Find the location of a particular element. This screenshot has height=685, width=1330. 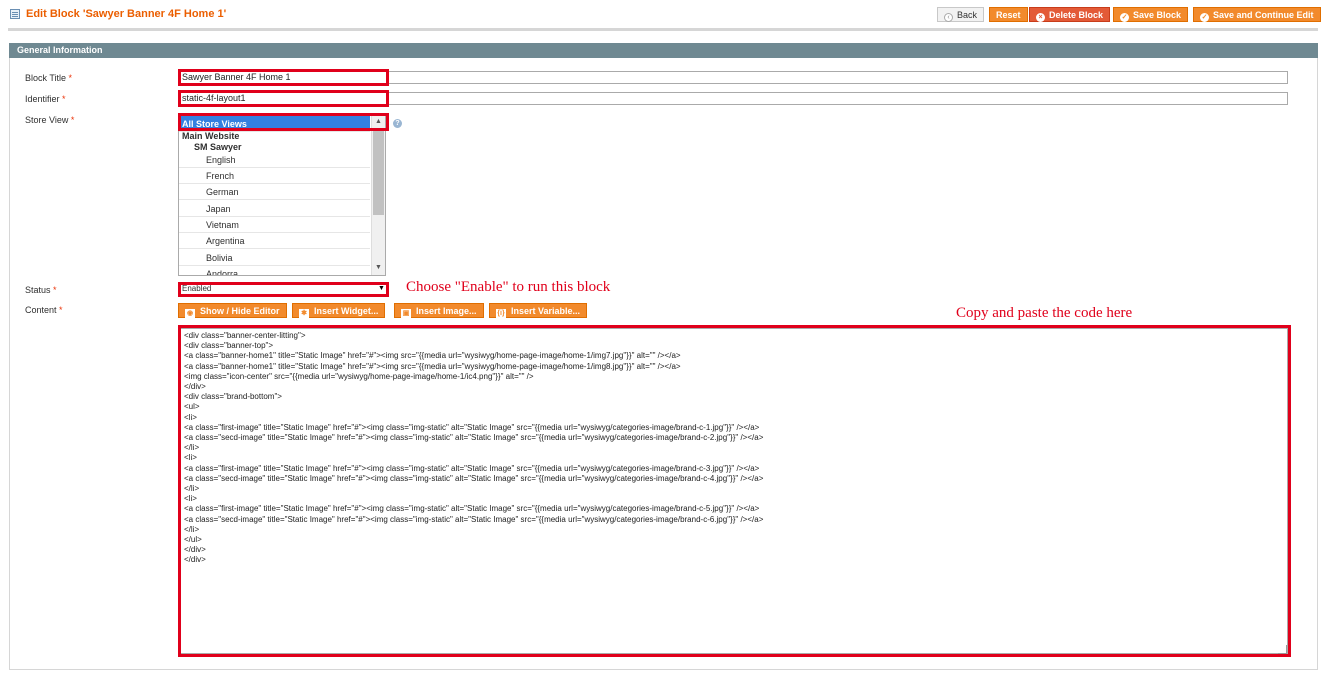

back-button: ‹ Back is located at coordinates (961, 14).